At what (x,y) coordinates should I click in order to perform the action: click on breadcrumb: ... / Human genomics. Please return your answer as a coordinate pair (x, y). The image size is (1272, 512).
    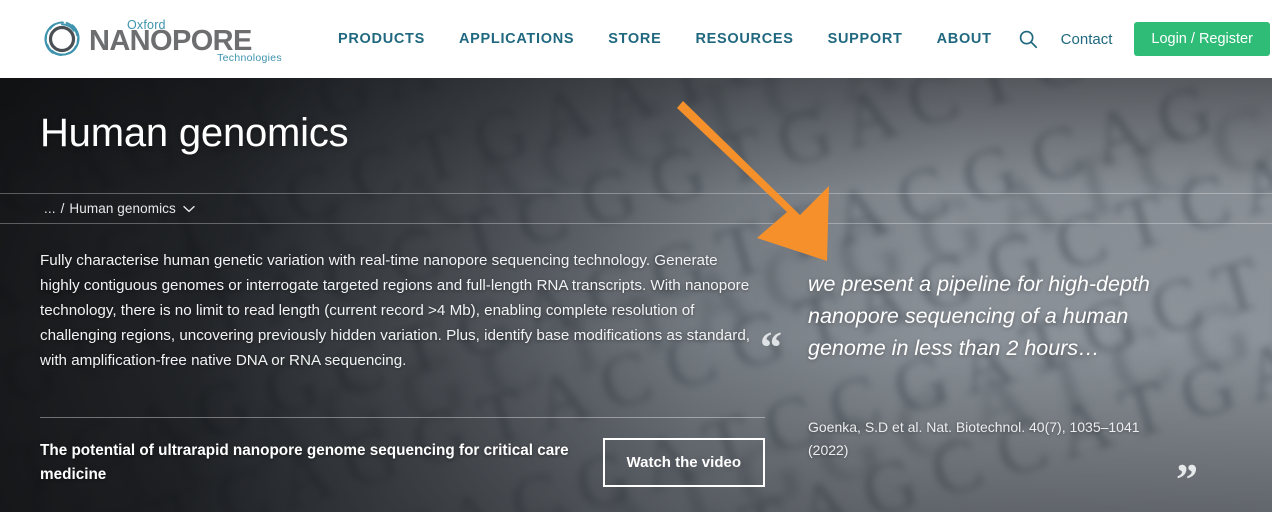
    Looking at the image, I should click on (119, 209).